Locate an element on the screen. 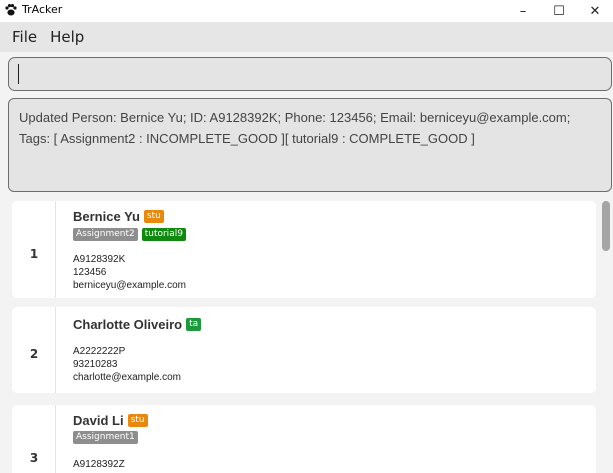  list-scrollbar-thumb is located at coordinates (606, 226).